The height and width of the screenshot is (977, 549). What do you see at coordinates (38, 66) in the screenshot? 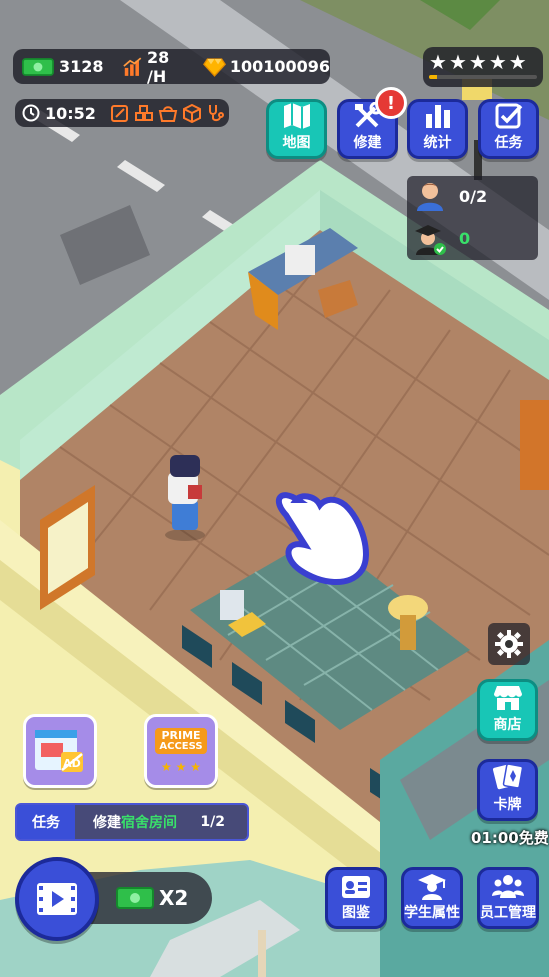
I see `cash-icon` at bounding box center [38, 66].